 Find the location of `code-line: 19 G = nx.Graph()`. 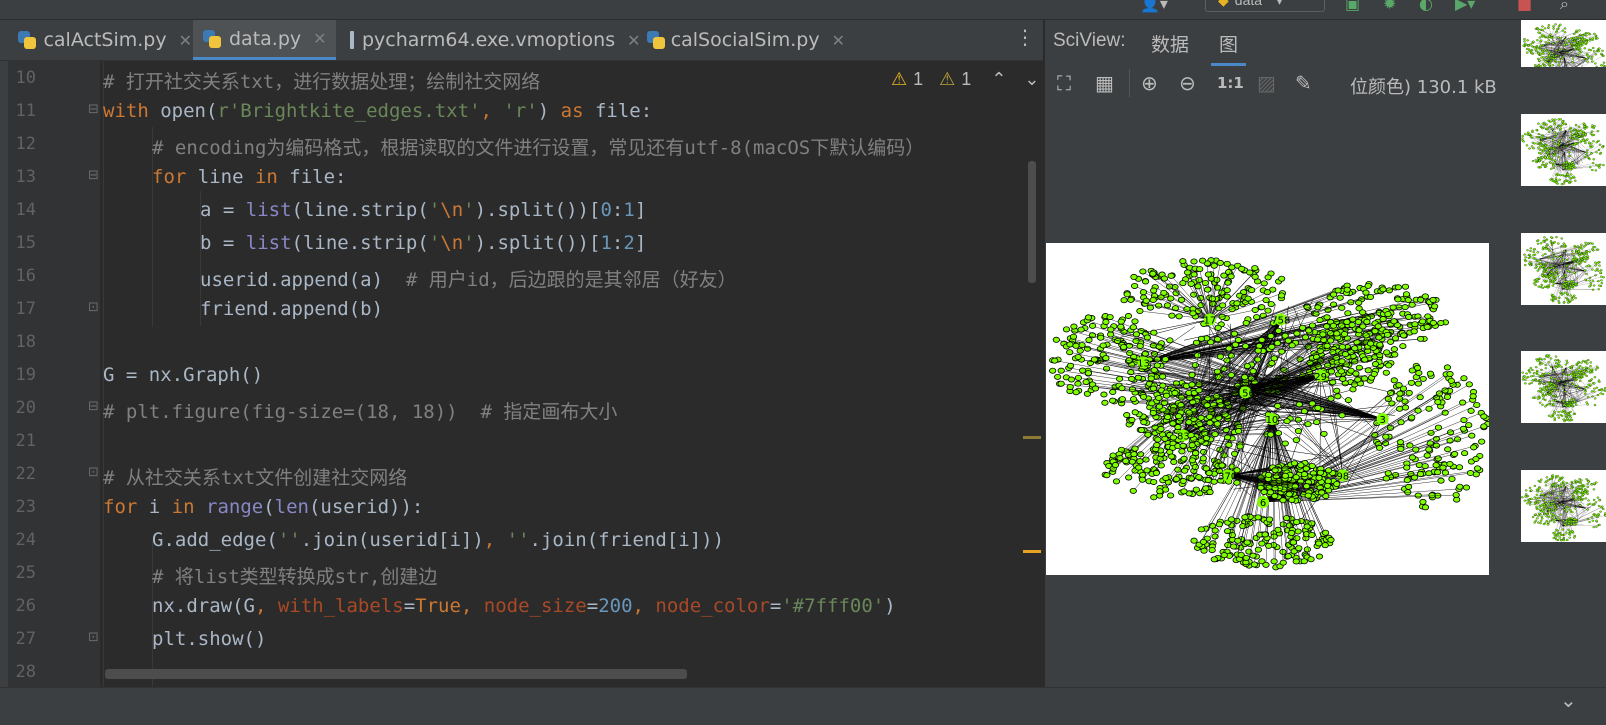

code-line: 19 G = nx.Graph() is located at coordinates (521, 374).